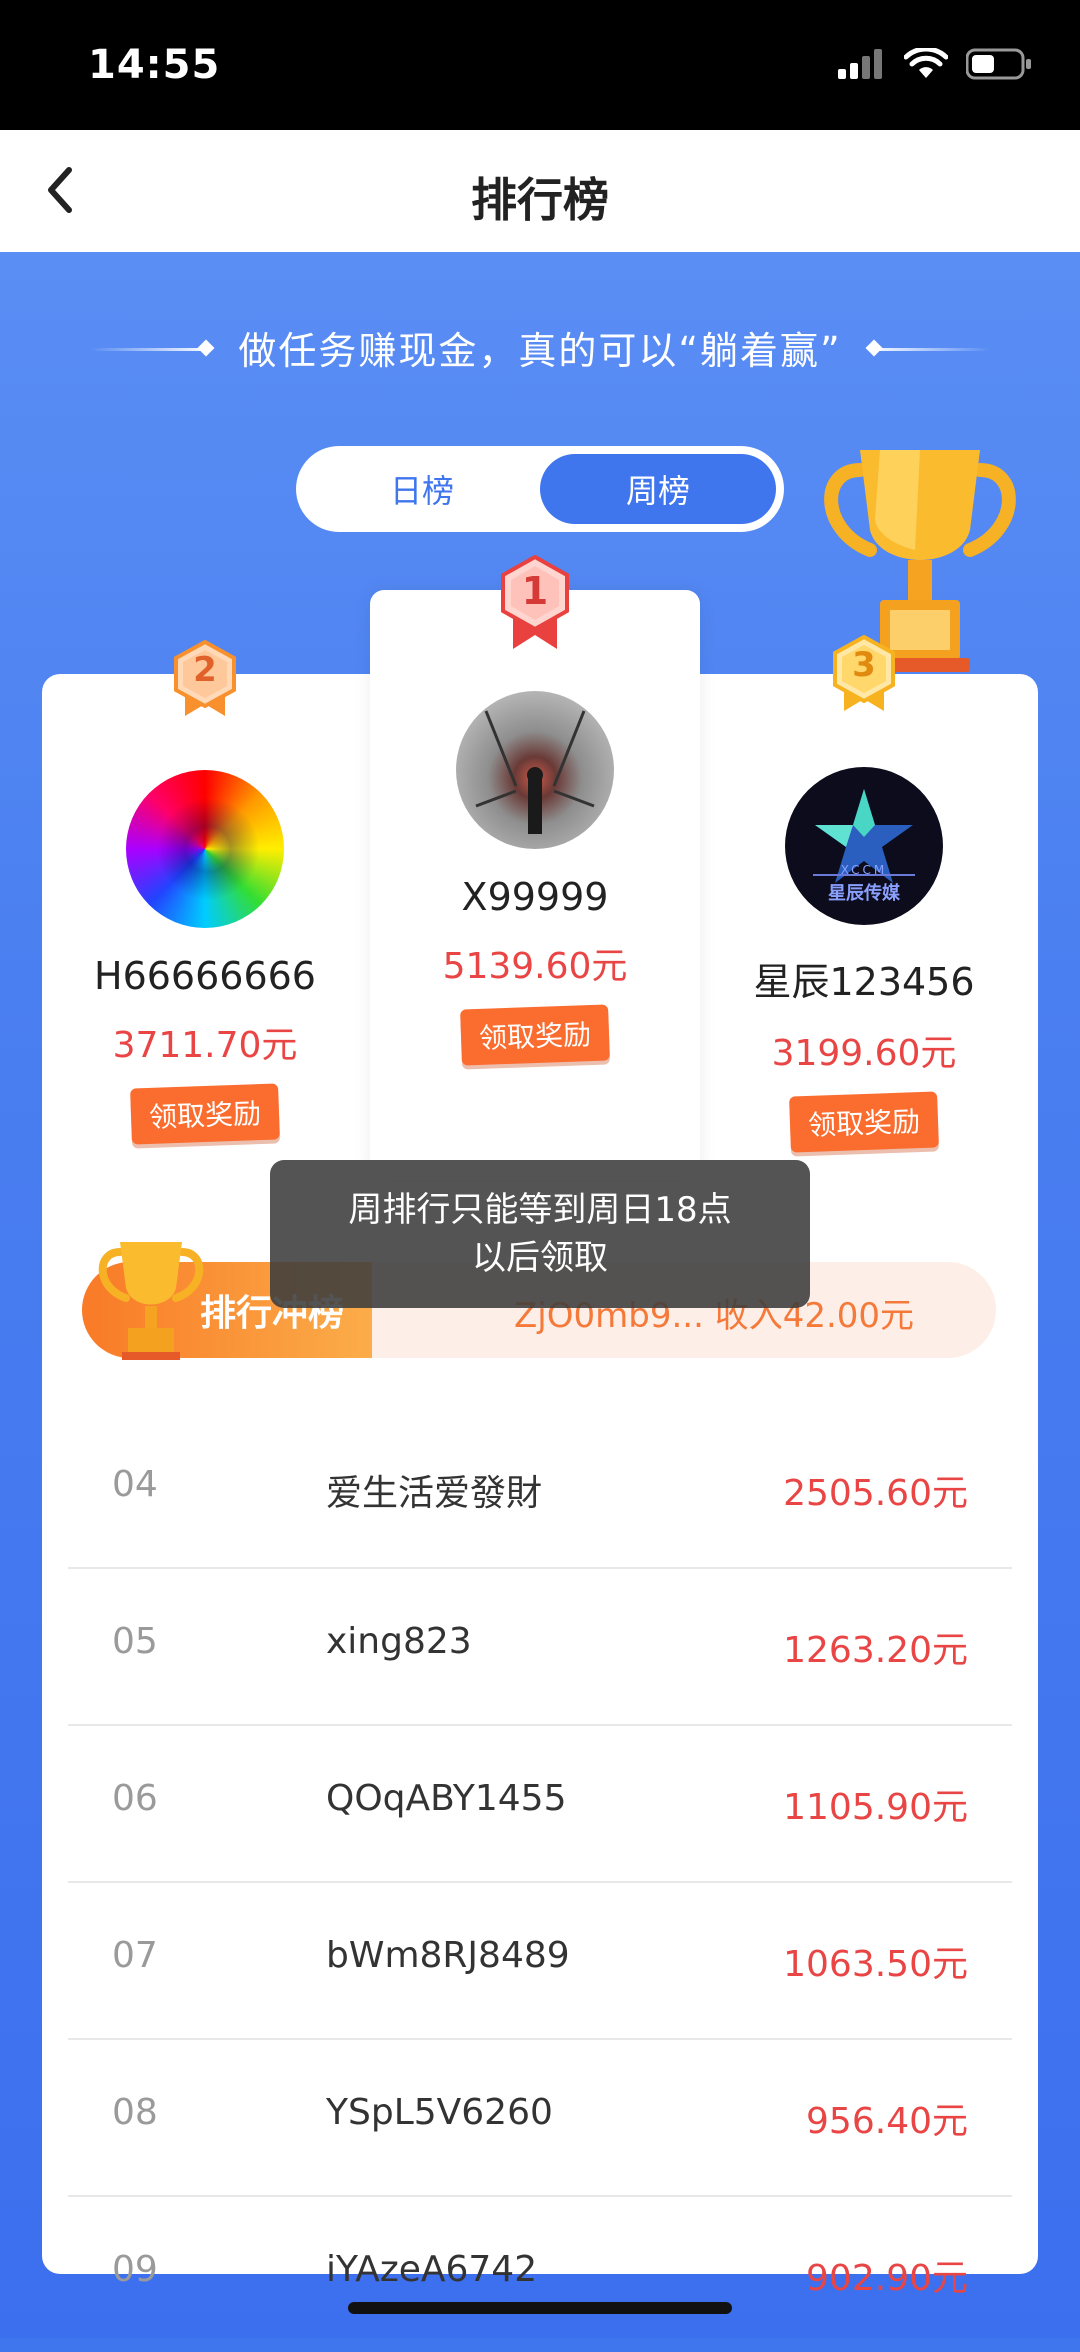  What do you see at coordinates (135, 1955) in the screenshot?
I see `rank-number: 07` at bounding box center [135, 1955].